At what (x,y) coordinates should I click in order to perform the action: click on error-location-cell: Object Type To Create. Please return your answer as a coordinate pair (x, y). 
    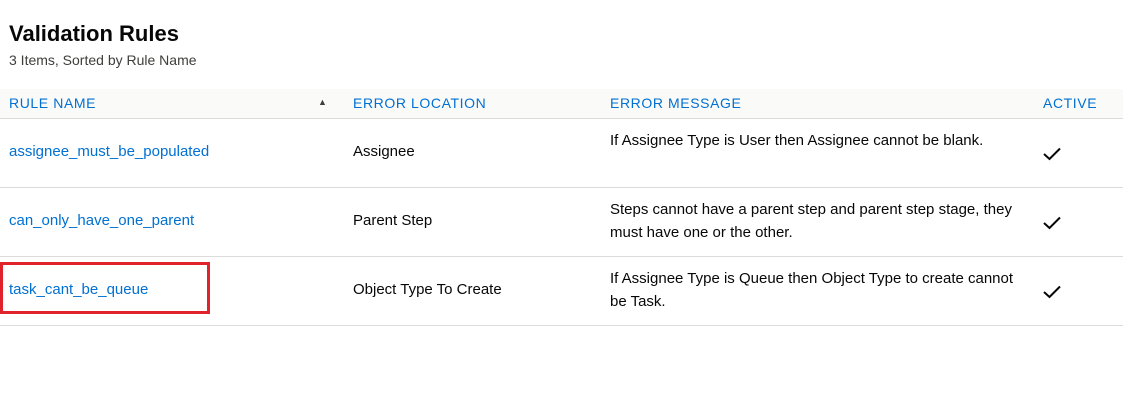
    Looking at the image, I should click on (427, 289).